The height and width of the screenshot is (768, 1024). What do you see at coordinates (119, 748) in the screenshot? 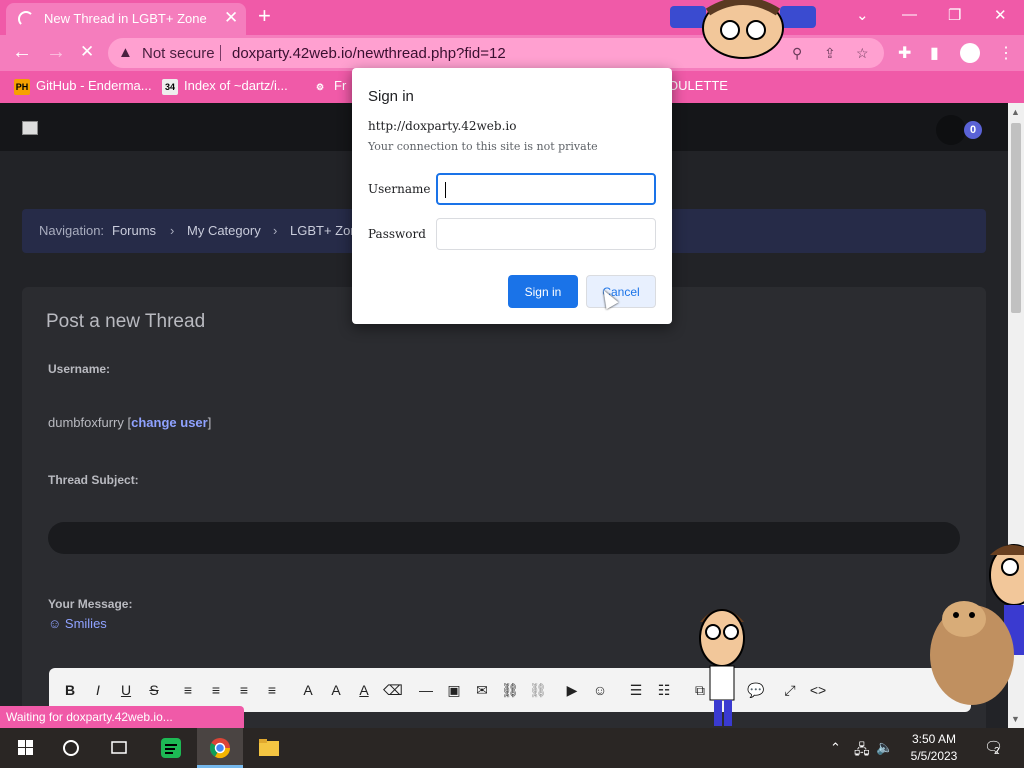
I see `task-view-icon` at bounding box center [119, 748].